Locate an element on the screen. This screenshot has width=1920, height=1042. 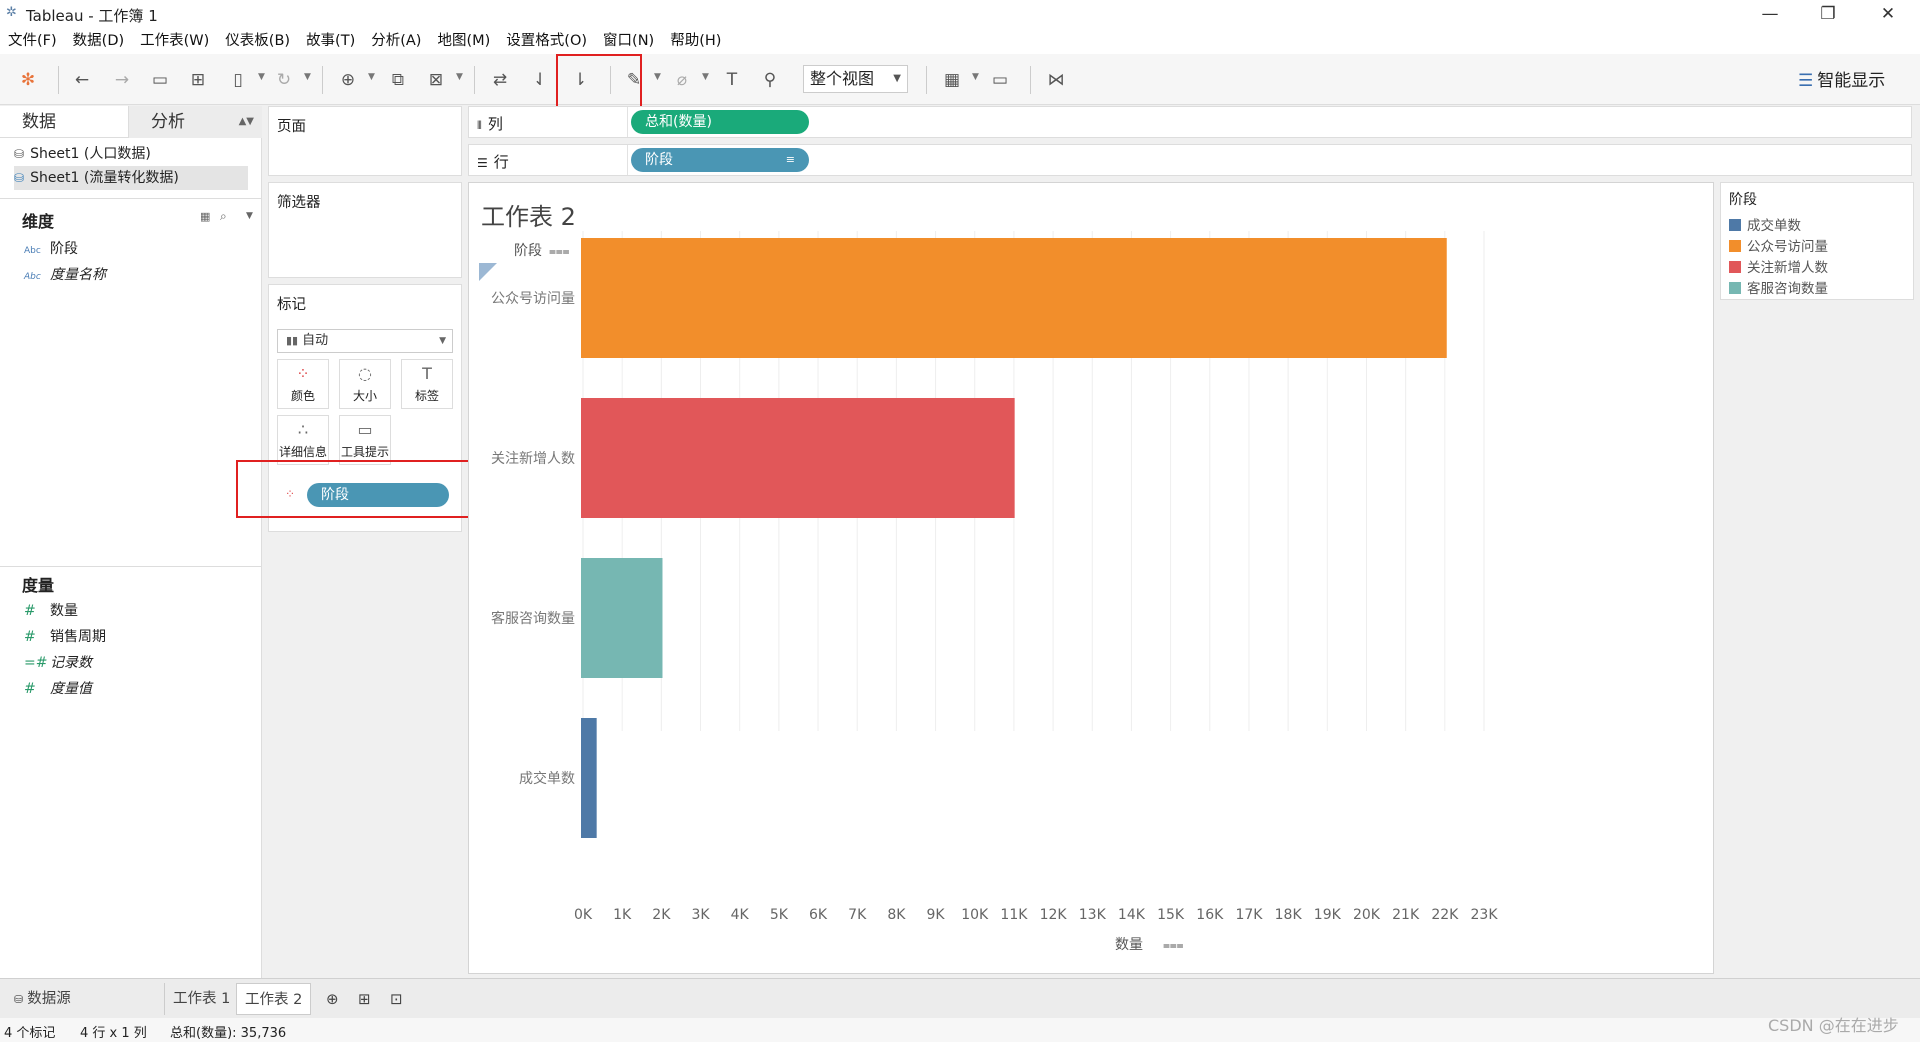
mark-type-select: ▮▮ 自动 ▼ is located at coordinates (365, 341).